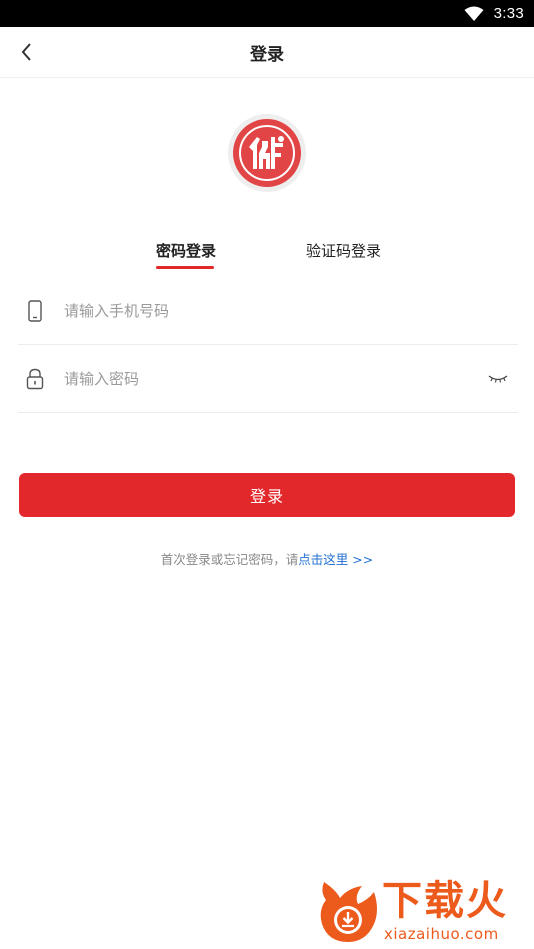 The width and height of the screenshot is (534, 949). I want to click on watermark-url: xiazaihuo.com, so click(441, 934).